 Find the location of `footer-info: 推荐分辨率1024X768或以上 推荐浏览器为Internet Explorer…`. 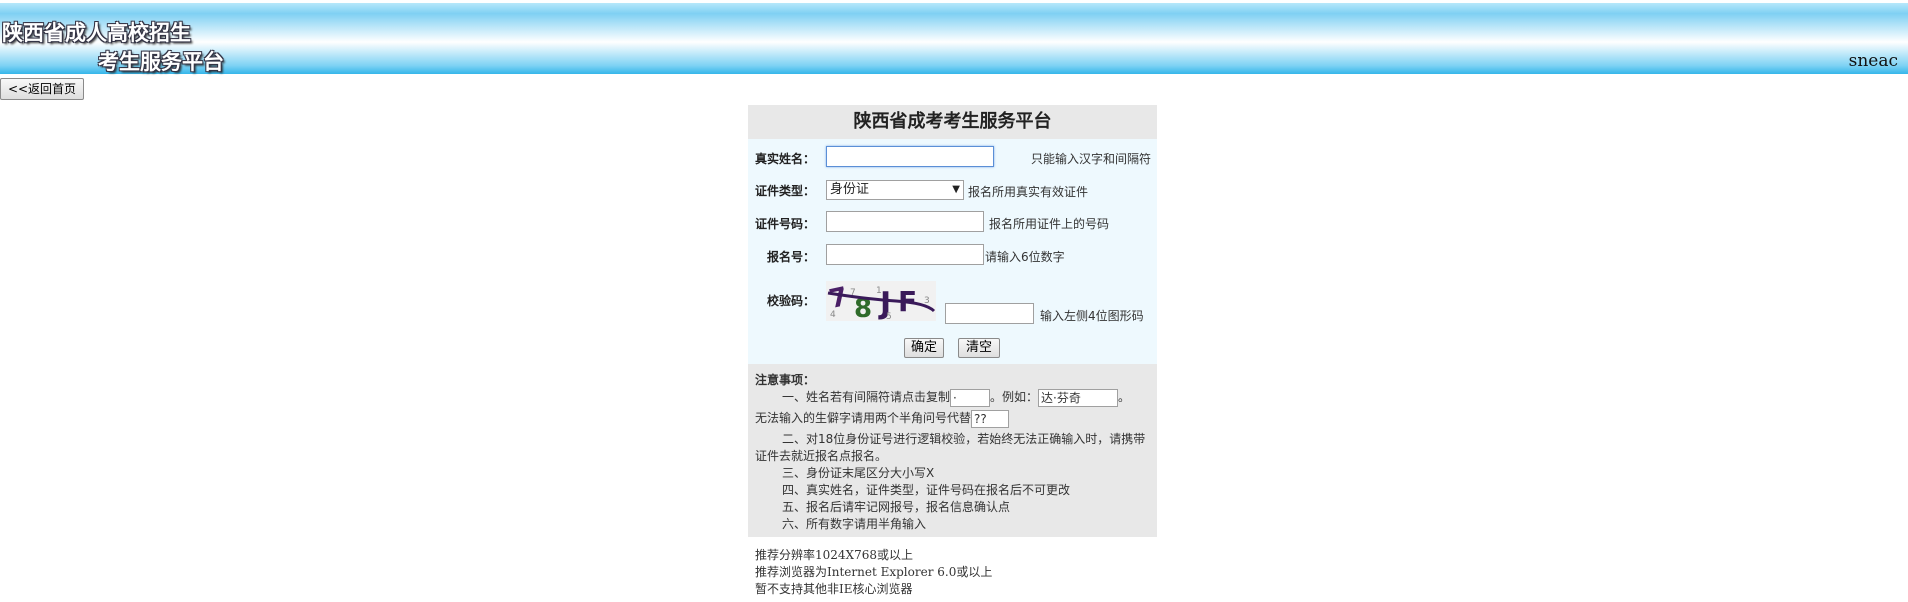

footer-info: 推荐分辨率1024X768或以上 推荐浏览器为Internet Explorer… is located at coordinates (873, 572).